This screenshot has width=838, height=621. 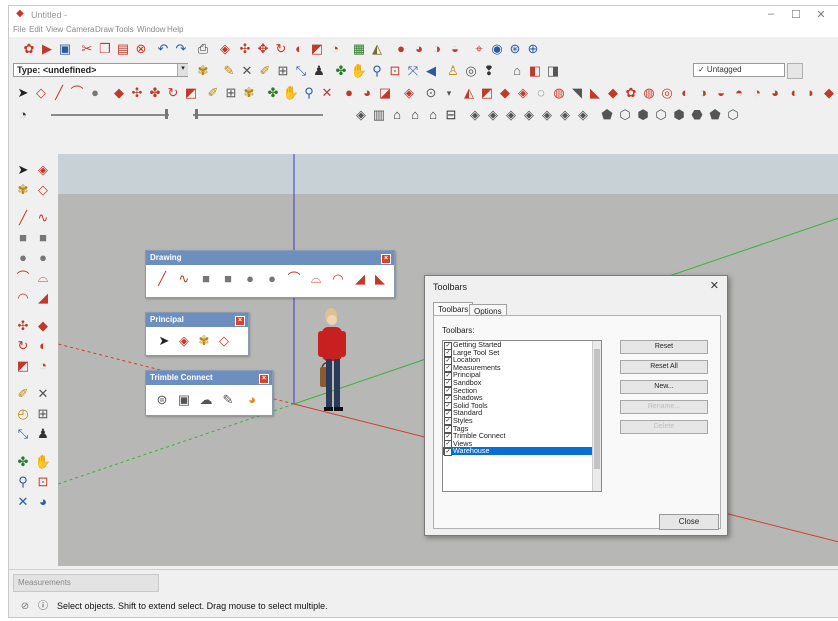 What do you see at coordinates (231, 93) in the screenshot?
I see `dimension-2-icon: ⊞` at bounding box center [231, 93].